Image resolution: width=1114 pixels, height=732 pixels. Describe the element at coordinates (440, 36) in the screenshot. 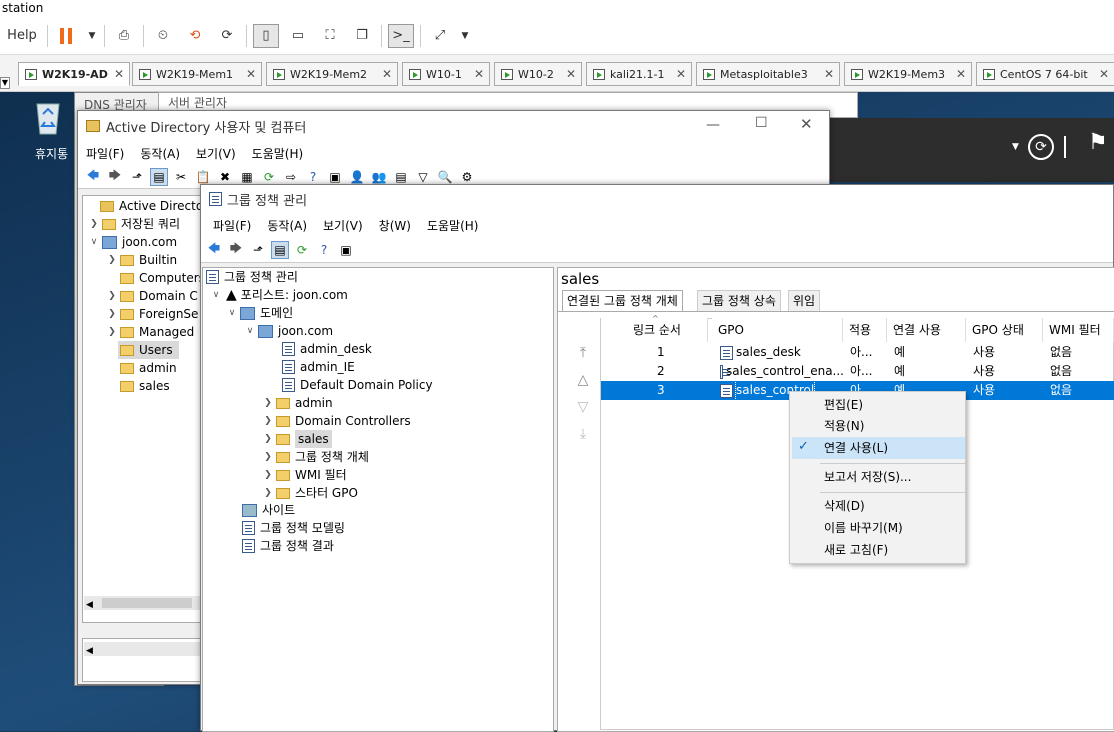

I see `stretch-icon: ⤢` at that location.